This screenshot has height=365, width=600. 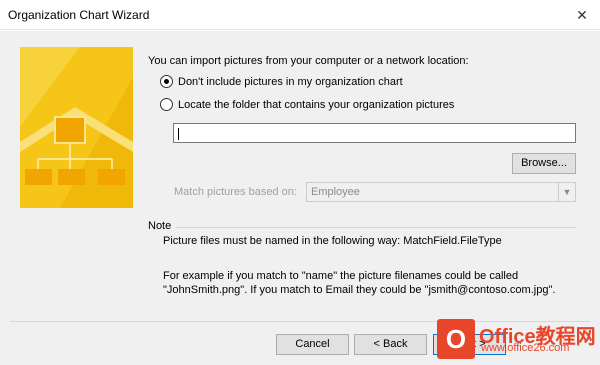 I want to click on office-logo-icon: O, so click(x=456, y=339).